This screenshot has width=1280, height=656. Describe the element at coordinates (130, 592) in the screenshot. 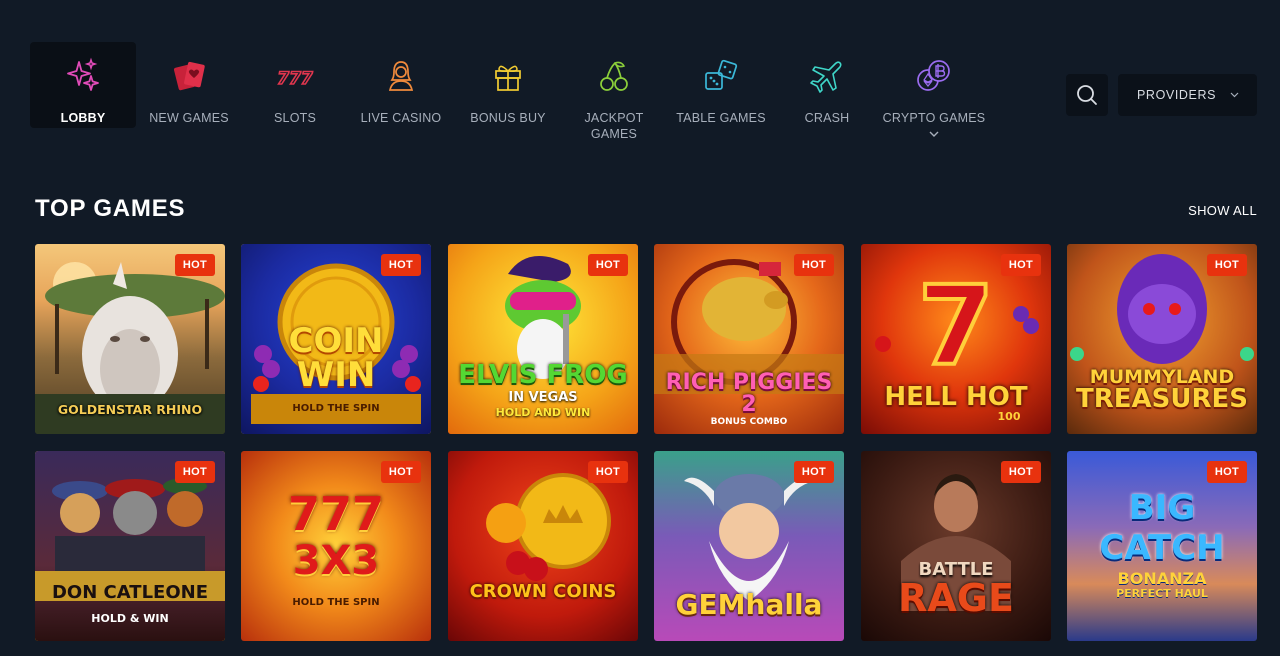

I see `game-title: DON CATLEONE` at that location.